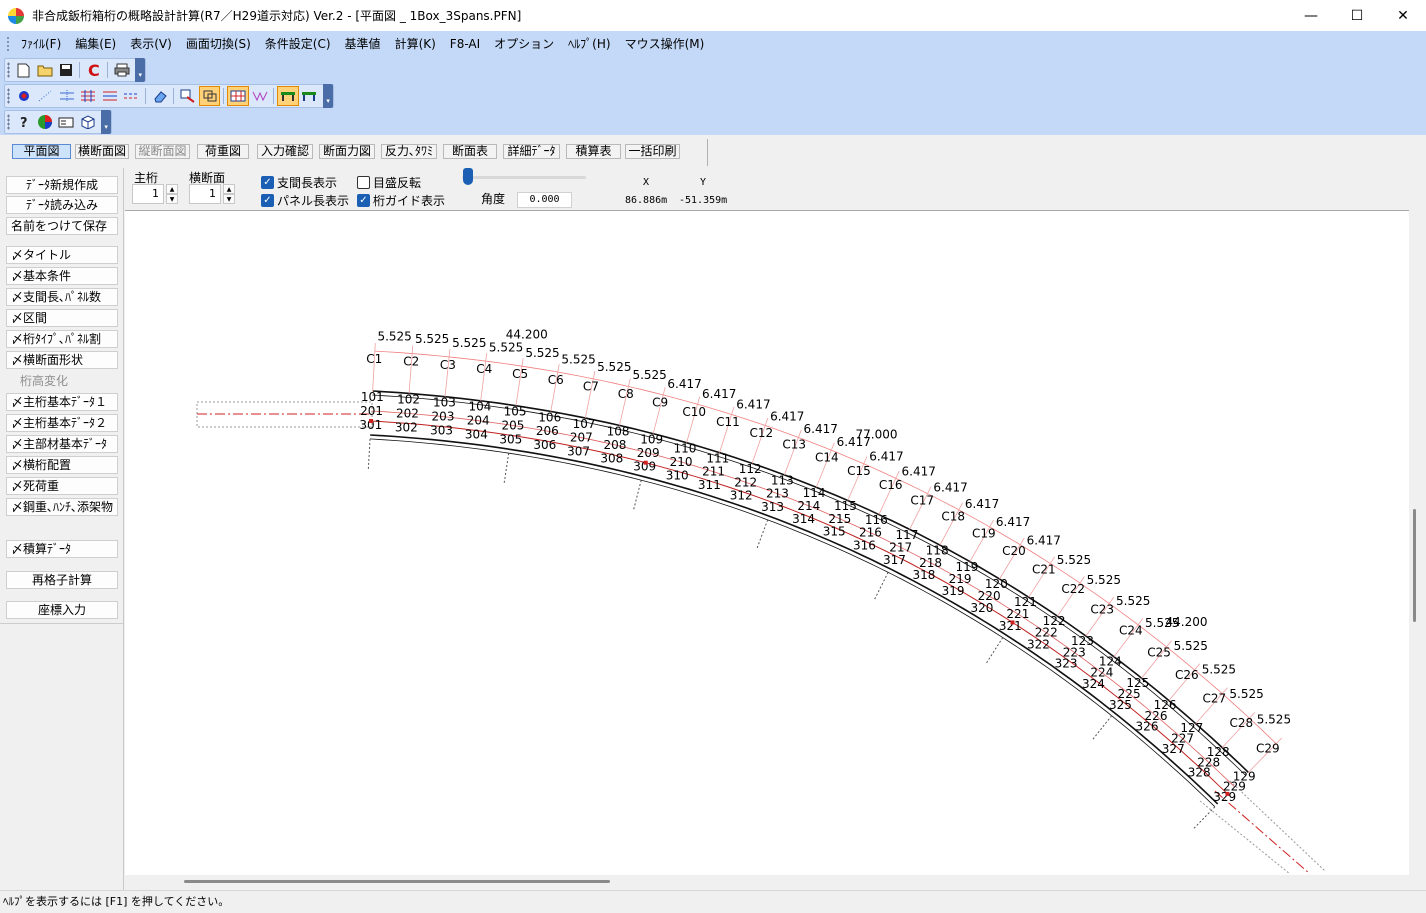 The height and width of the screenshot is (913, 1426). I want to click on load-data-button: ﾃﾞｰﾀ読み込み, so click(62, 205).